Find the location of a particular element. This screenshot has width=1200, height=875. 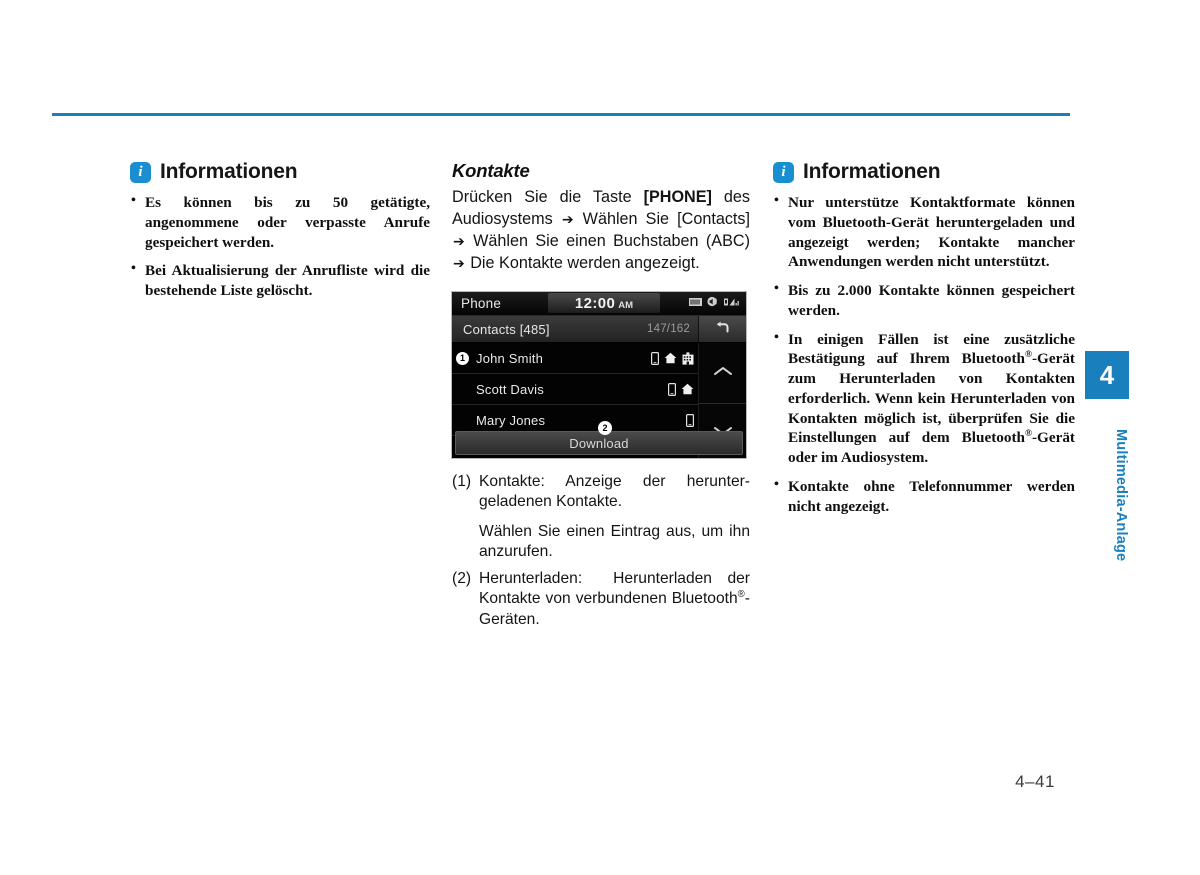

header-rule is located at coordinates (561, 114).